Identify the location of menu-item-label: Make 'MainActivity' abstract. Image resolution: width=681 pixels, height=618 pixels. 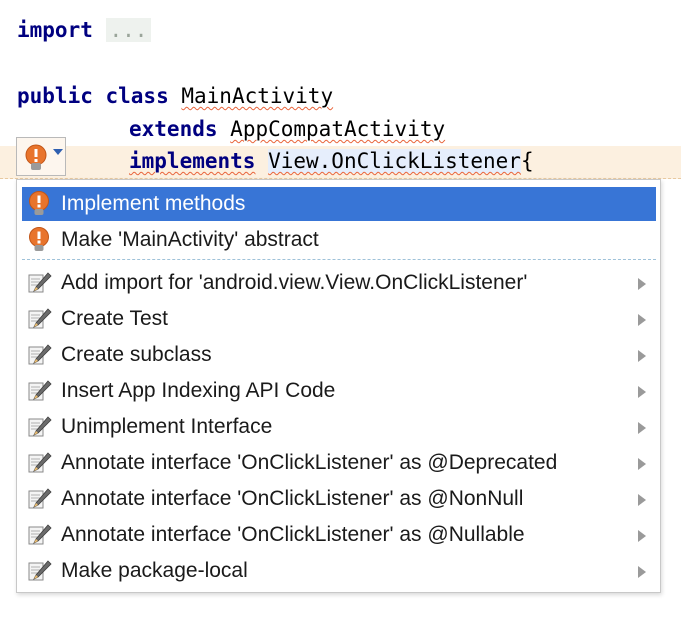
(190, 239).